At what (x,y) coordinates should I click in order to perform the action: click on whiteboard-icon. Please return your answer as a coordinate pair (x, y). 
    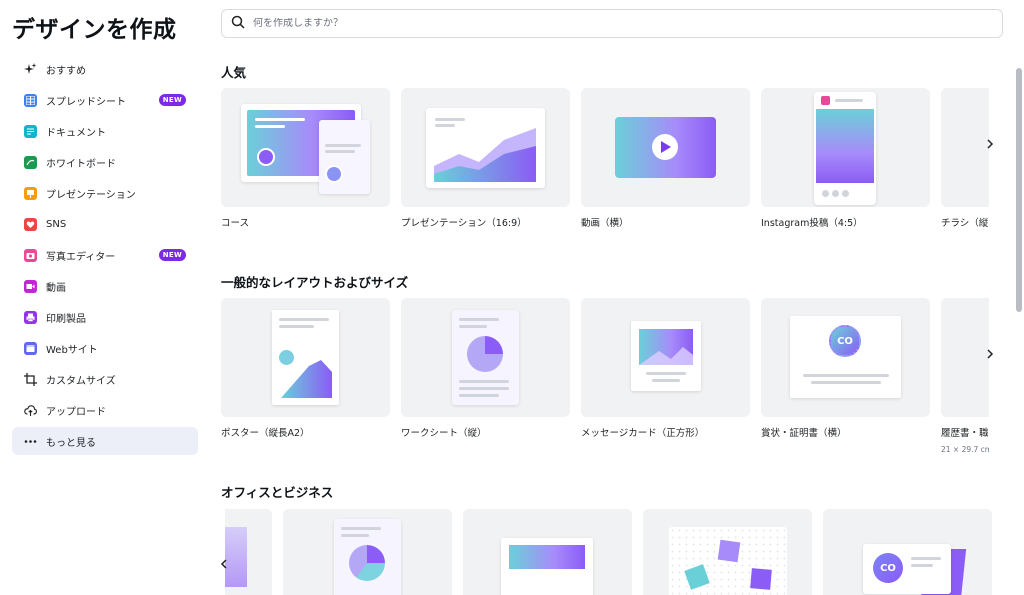
    Looking at the image, I should click on (30, 162).